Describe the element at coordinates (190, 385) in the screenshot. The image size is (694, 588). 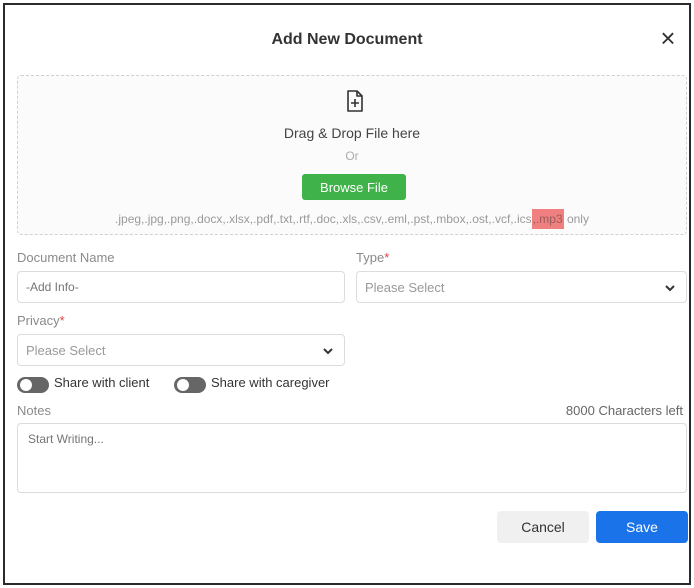
I see `share-with-caregiver-toggle` at that location.